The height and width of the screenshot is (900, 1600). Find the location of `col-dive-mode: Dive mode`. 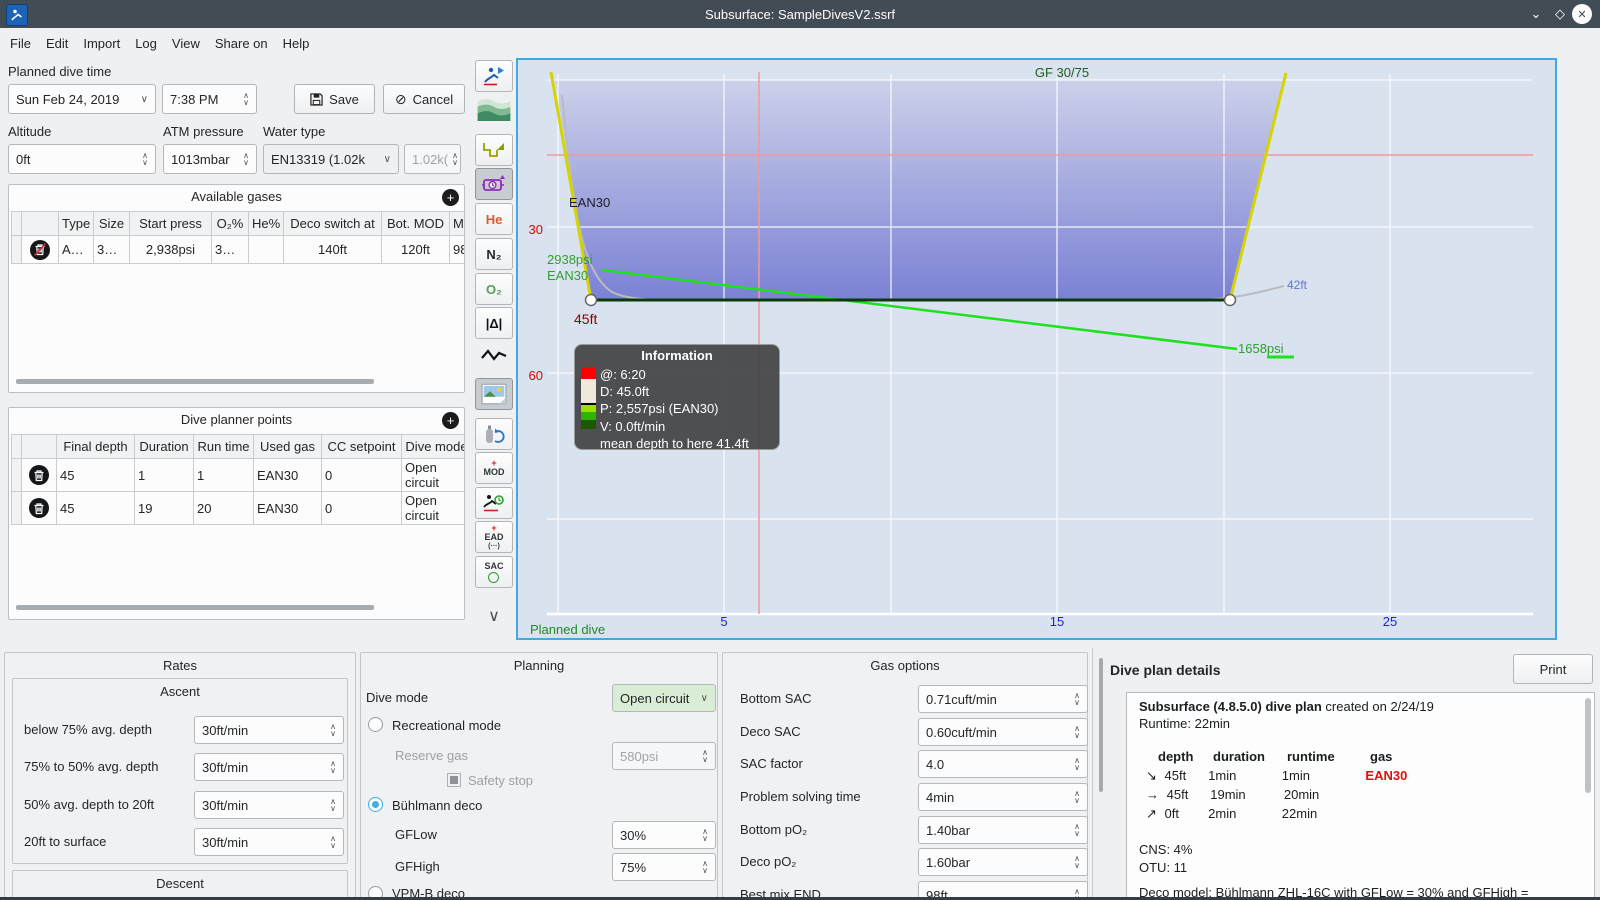

col-dive-mode: Dive mode is located at coordinates (432, 446).